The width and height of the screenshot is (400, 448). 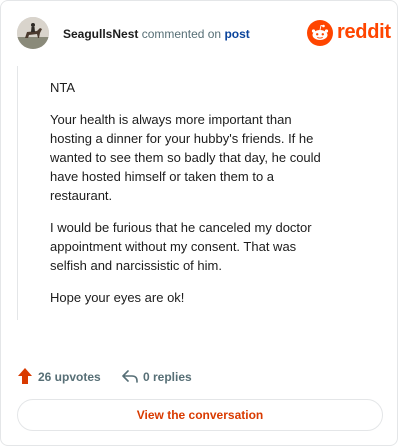 I want to click on brand-name: reddit, so click(x=364, y=32).